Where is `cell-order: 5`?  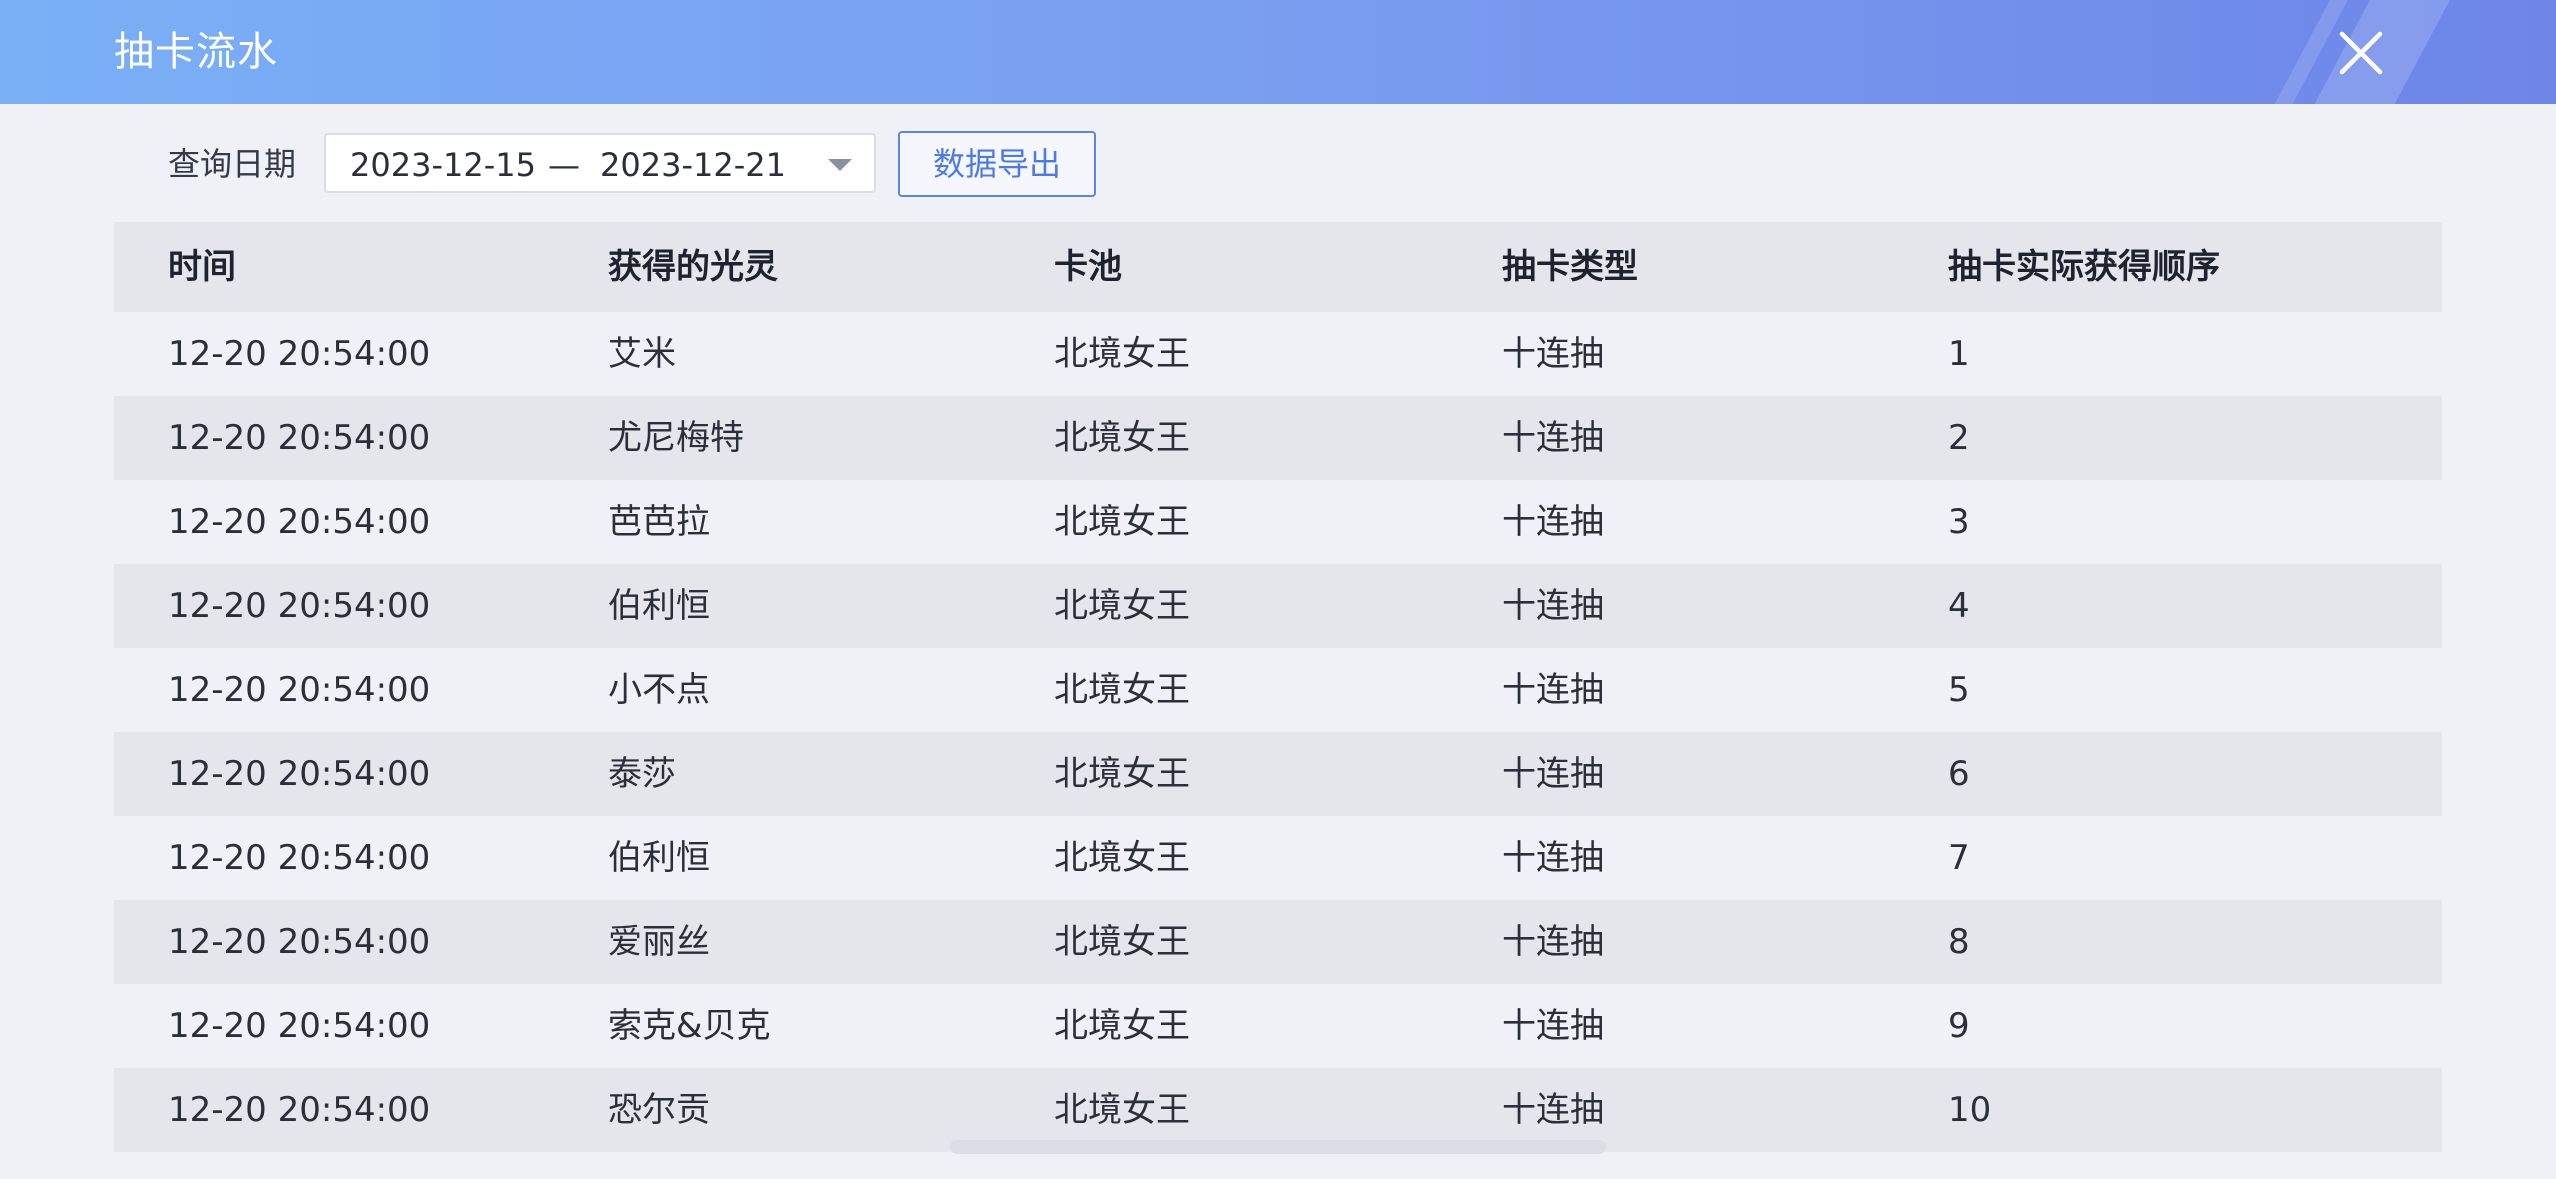 cell-order: 5 is located at coordinates (1959, 690).